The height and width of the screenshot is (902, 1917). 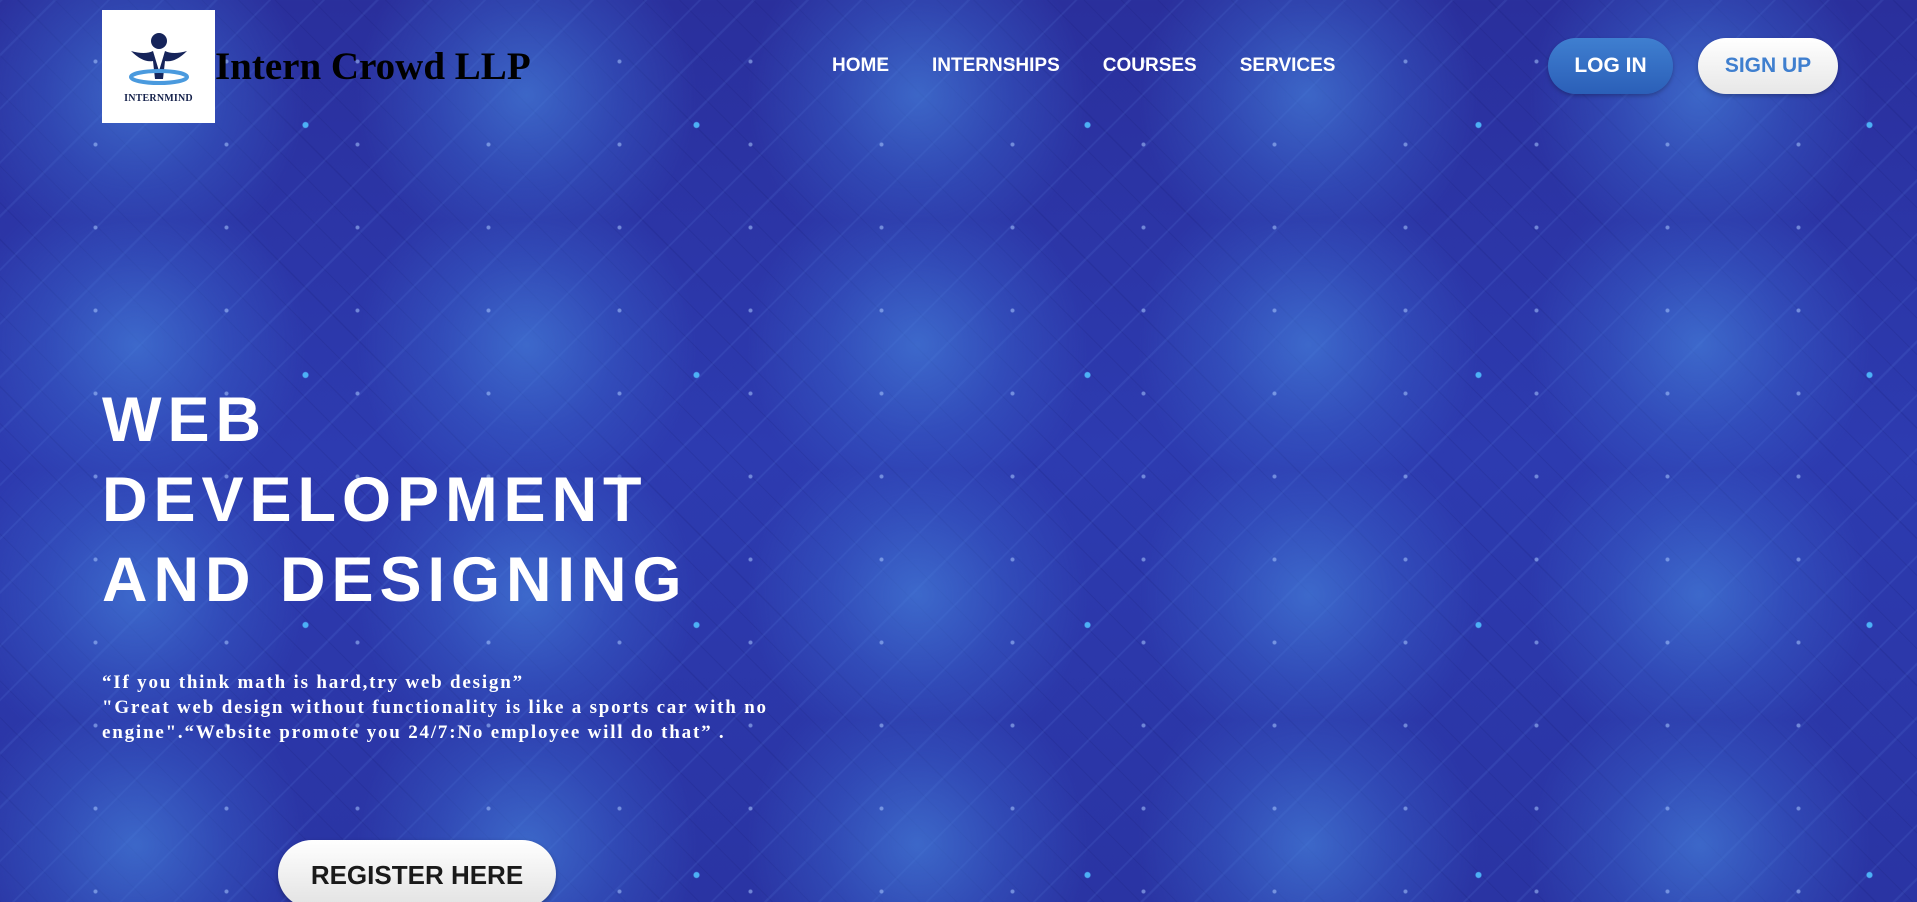 I want to click on hero-title-line: DEVELOPMENT, so click(x=375, y=500).